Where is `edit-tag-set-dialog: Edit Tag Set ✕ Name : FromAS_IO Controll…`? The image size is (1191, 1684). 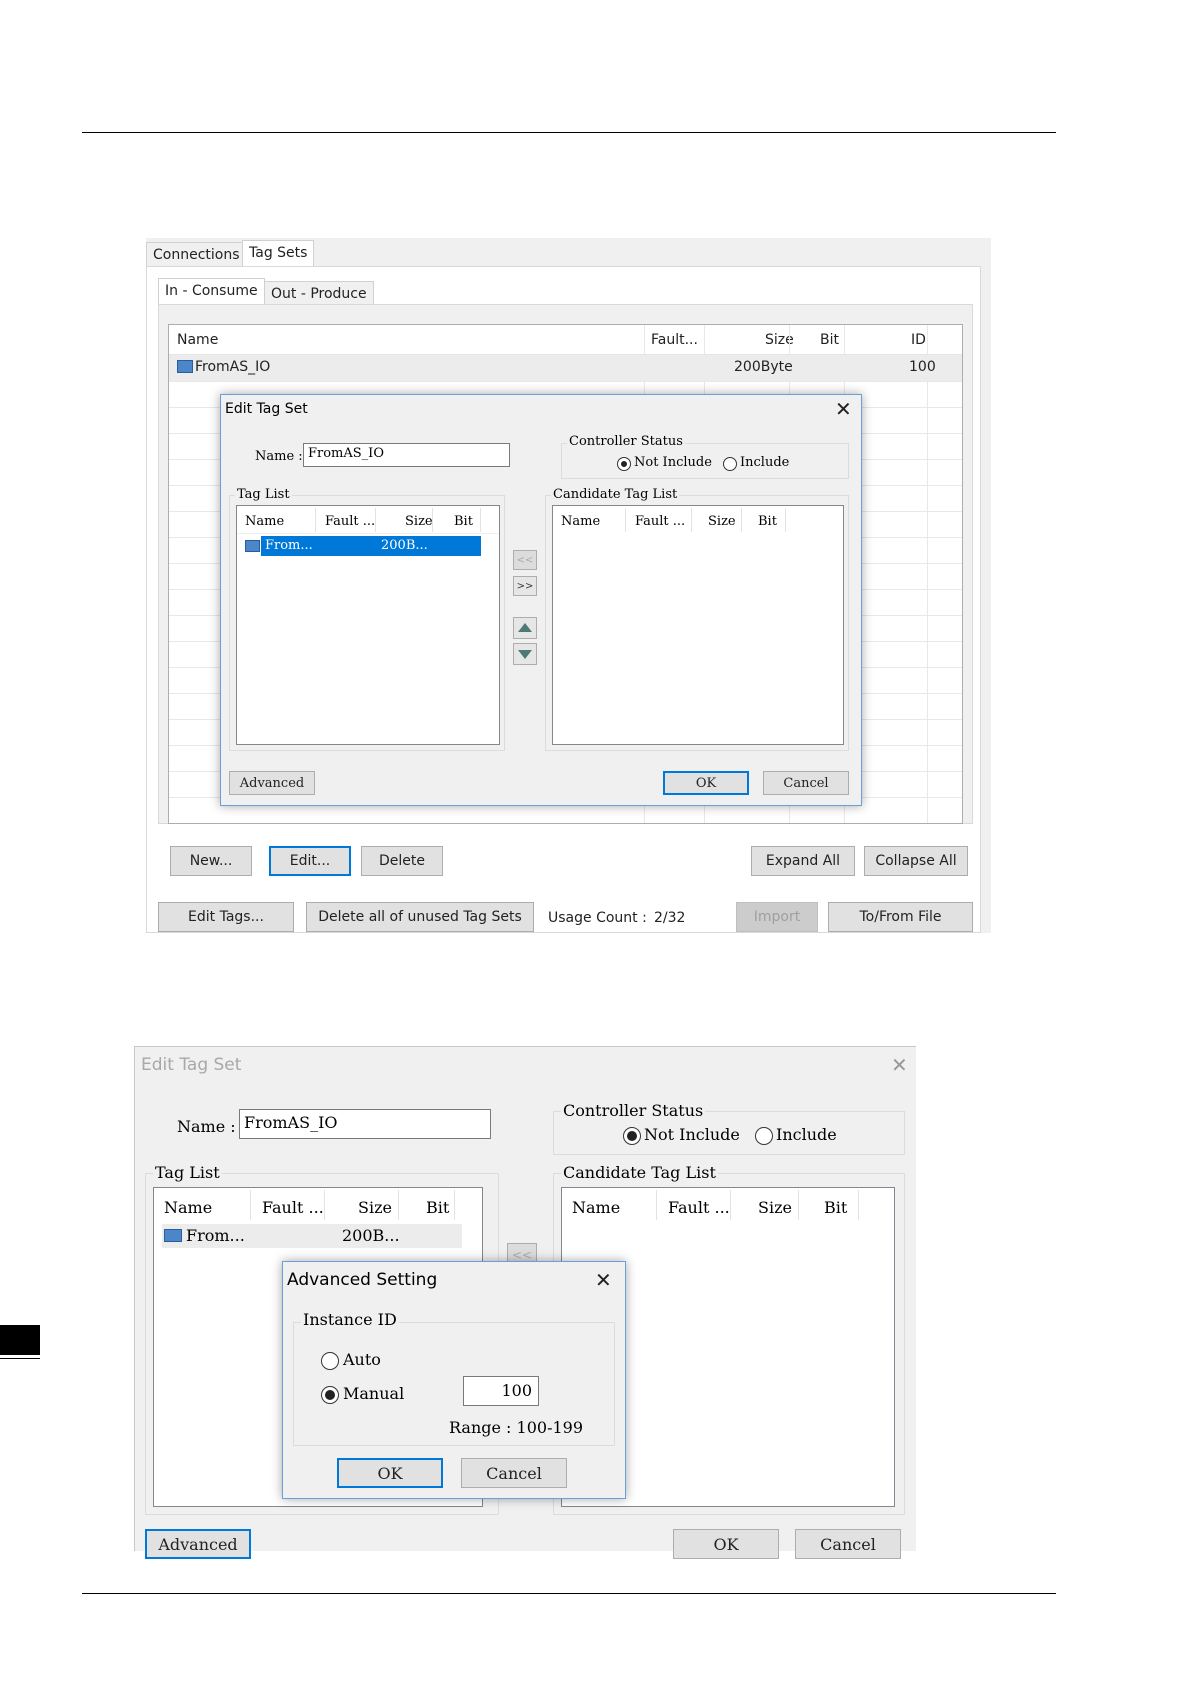 edit-tag-set-dialog: Edit Tag Set ✕ Name : FromAS_IO Controll… is located at coordinates (541, 600).